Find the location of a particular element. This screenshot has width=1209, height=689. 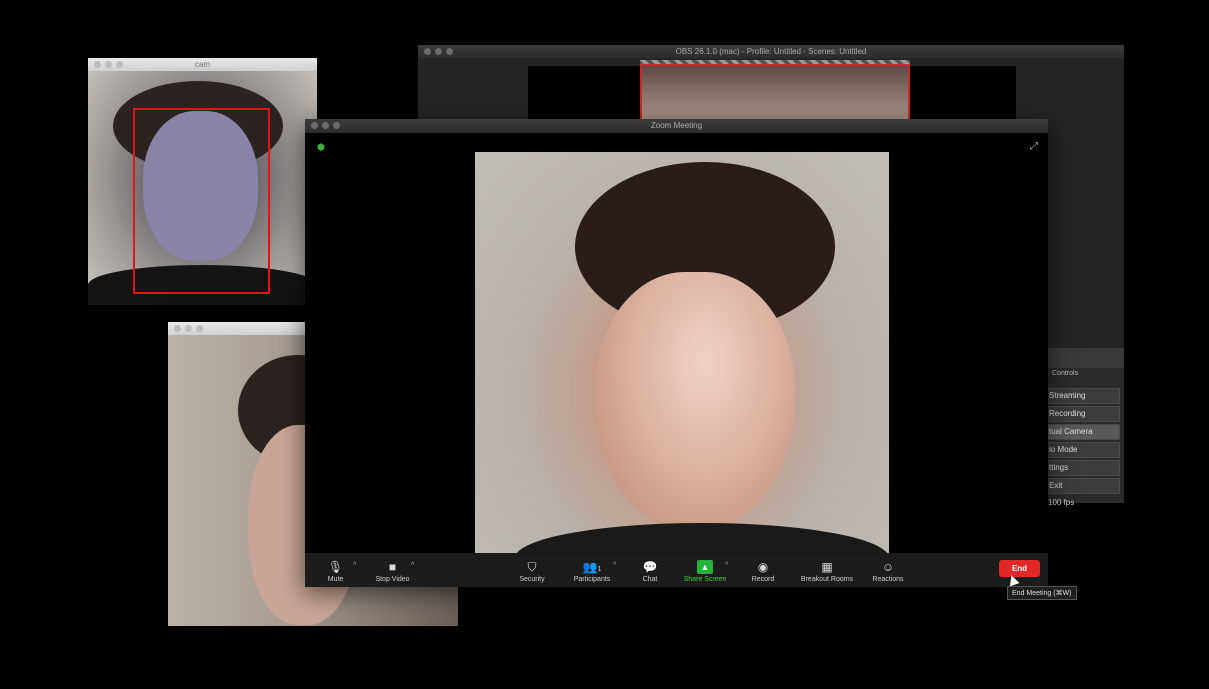

stop-video-label: Stop Video is located at coordinates (392, 579).